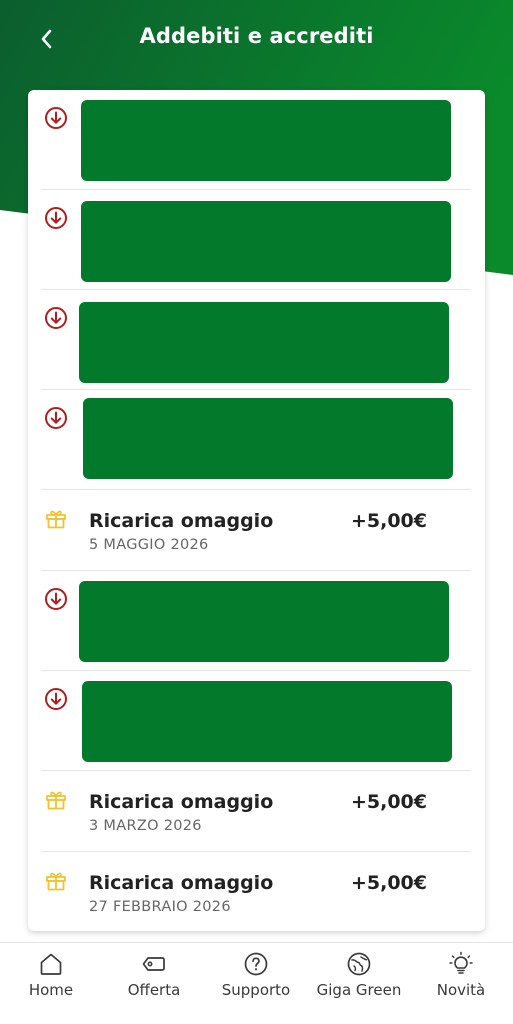  Describe the element at coordinates (145, 826) in the screenshot. I see `transaction-date: 3 MARZO 2026` at that location.